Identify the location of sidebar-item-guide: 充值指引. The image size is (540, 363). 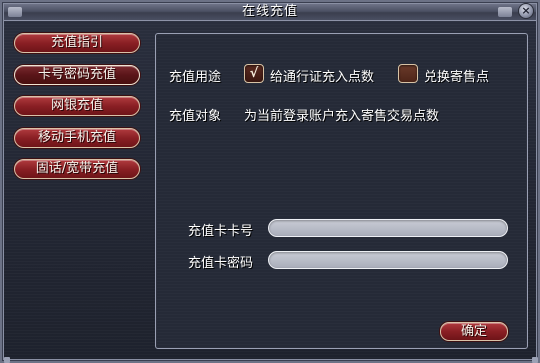
(77, 43).